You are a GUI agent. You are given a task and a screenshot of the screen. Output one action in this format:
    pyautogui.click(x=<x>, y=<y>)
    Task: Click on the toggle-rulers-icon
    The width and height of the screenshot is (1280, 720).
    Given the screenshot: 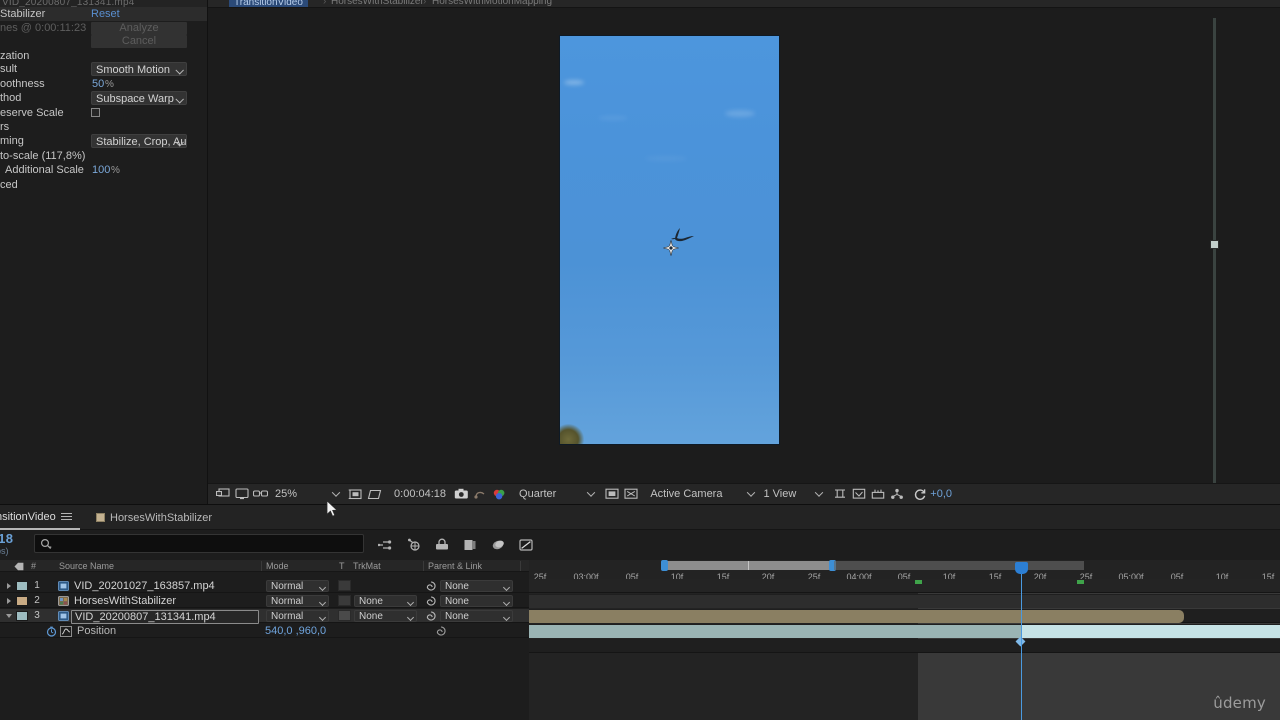 What is the action you would take?
    pyautogui.click(x=877, y=494)
    